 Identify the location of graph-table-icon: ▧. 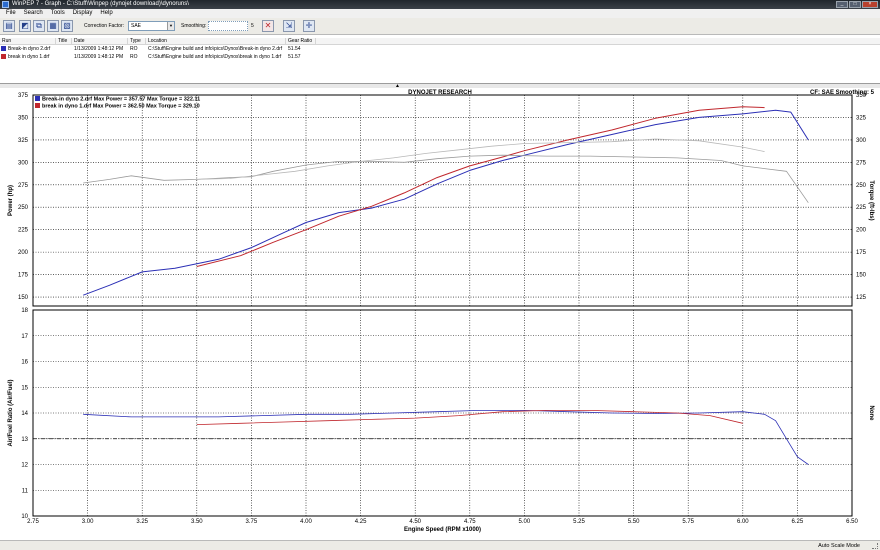
(67, 26).